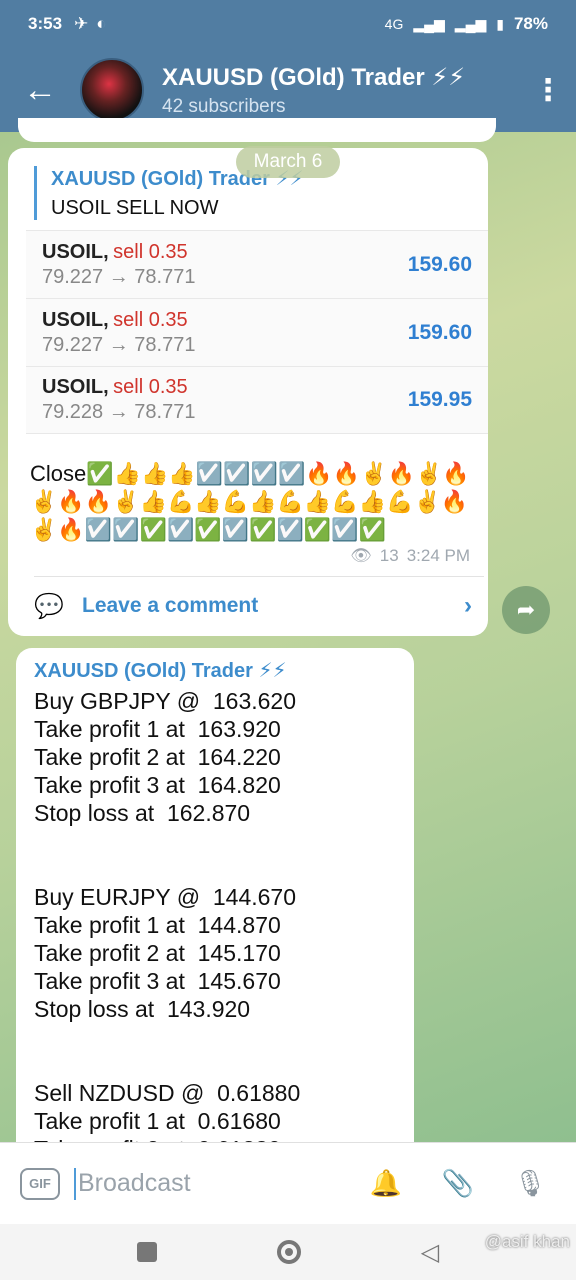 This screenshot has height=1280, width=576. Describe the element at coordinates (142, 1009) in the screenshot. I see `signal-line: Stop loss at 143.920` at that location.